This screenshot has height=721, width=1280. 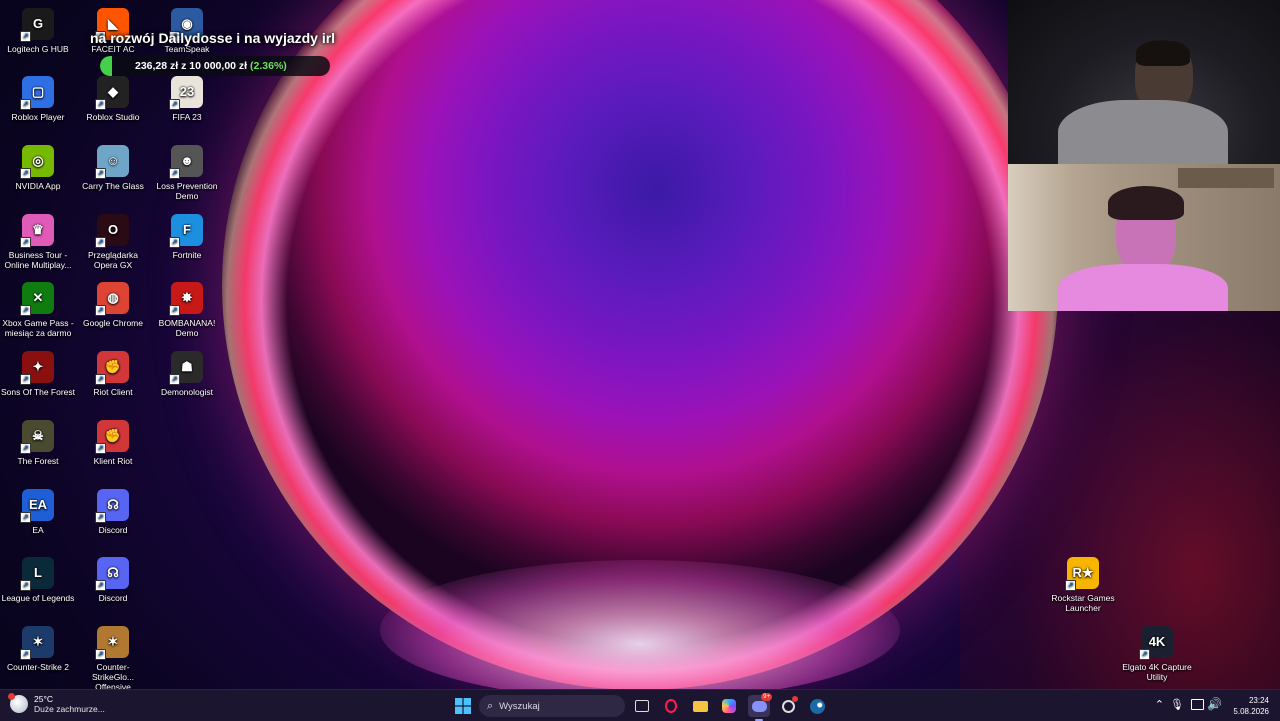 I want to click on webcam-headset, so click(x=1146, y=203).